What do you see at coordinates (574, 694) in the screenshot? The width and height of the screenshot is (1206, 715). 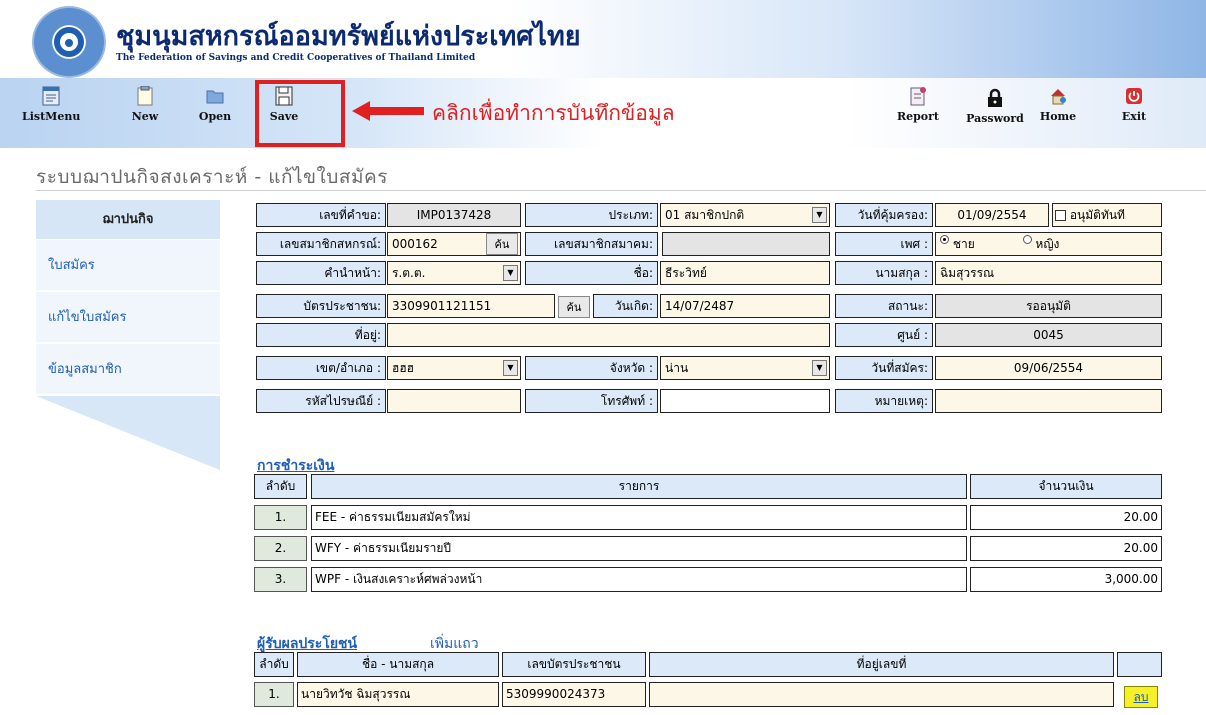 I see `beneficiary-id-card-field: 5309990024373` at bounding box center [574, 694].